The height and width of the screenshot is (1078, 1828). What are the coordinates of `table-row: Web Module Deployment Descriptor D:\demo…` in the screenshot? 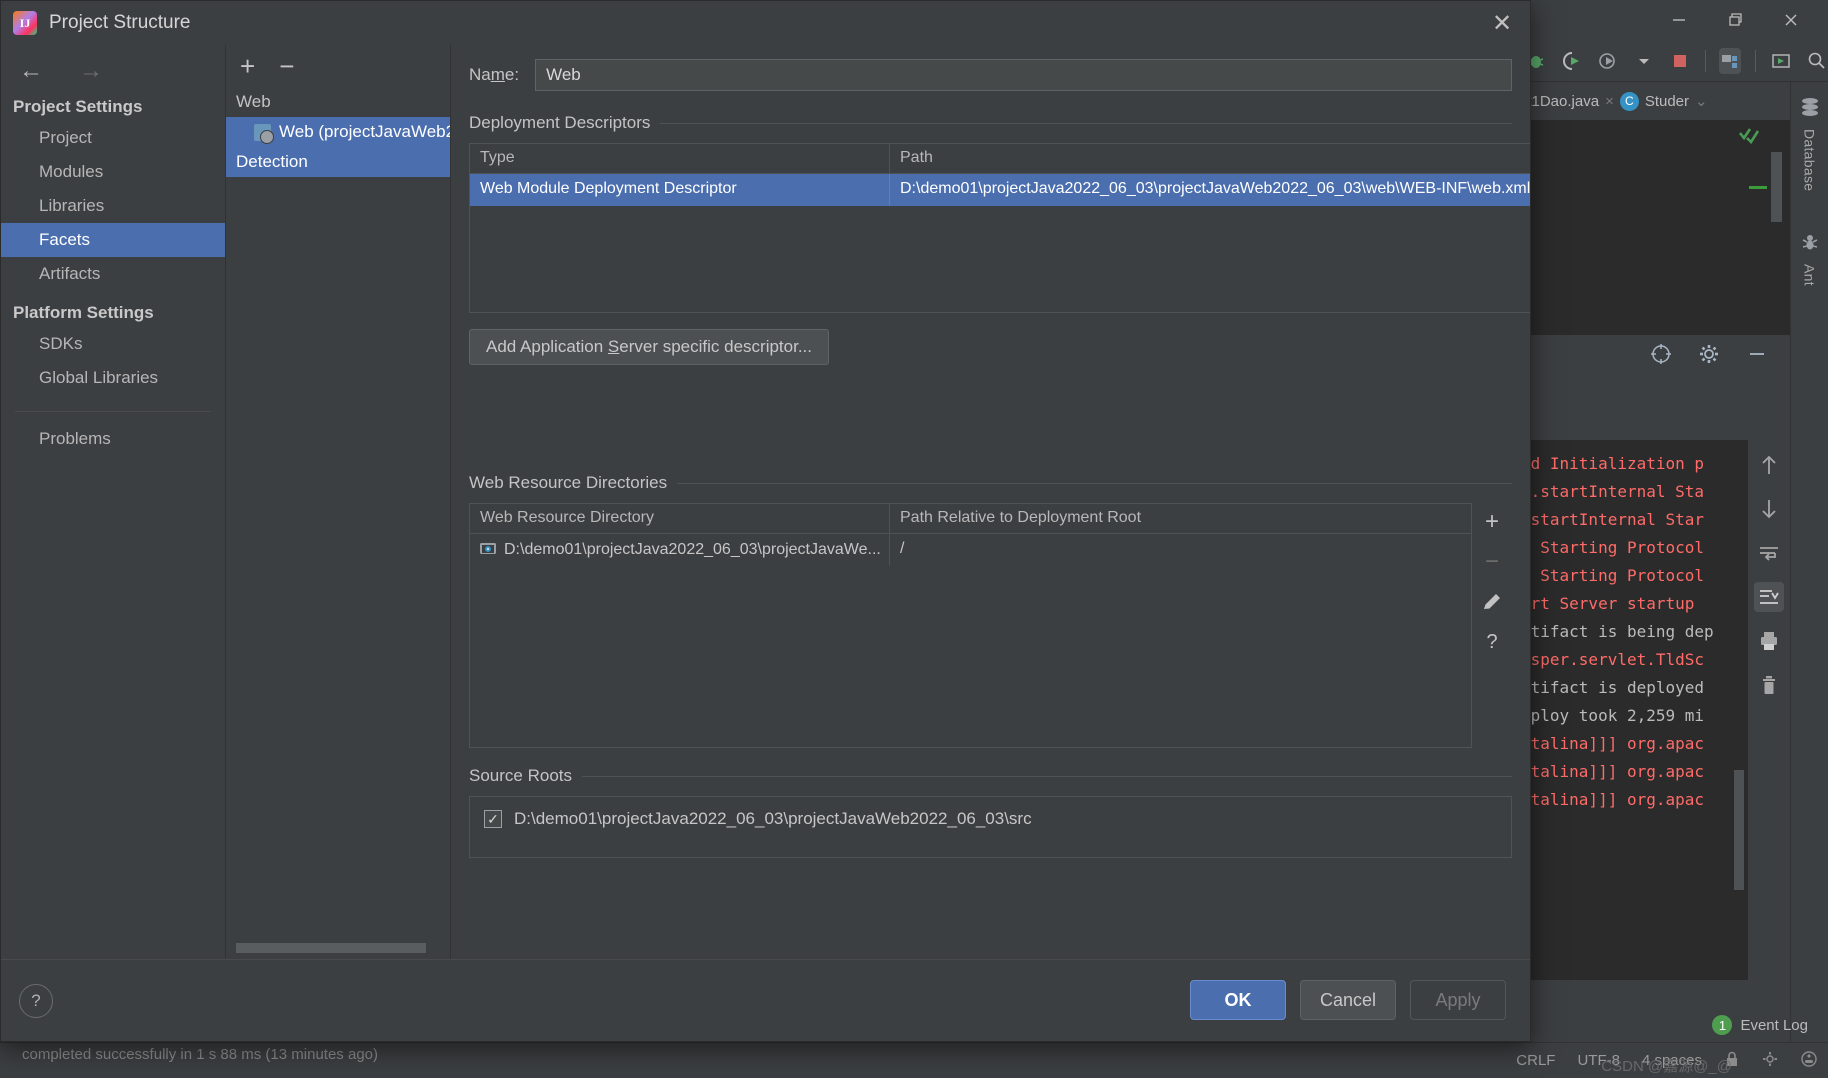 It's located at (1000, 190).